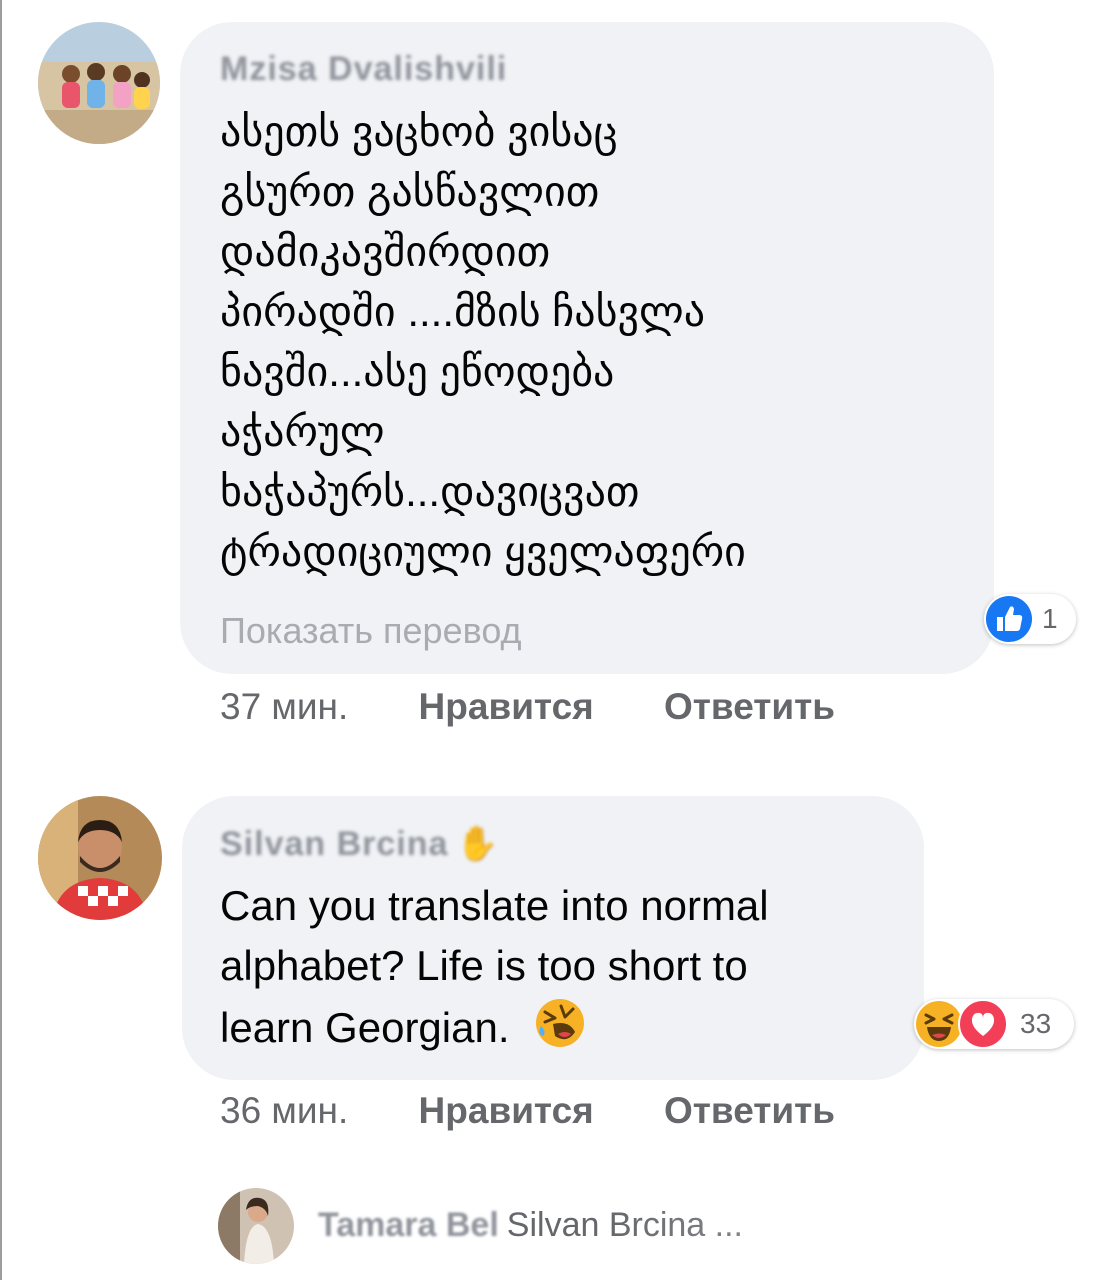 This screenshot has width=1118, height=1280. I want to click on reaction-summary: 1, so click(1030, 619).